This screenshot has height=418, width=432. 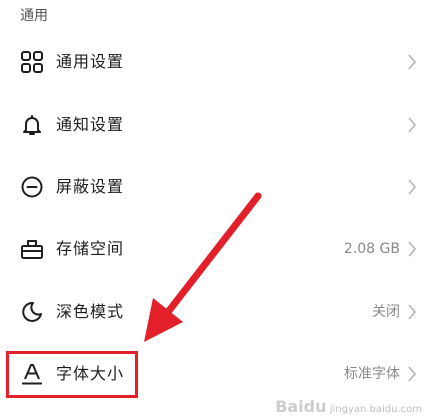 What do you see at coordinates (375, 409) in the screenshot?
I see `watermark-url: jingyan.baidu.com` at bounding box center [375, 409].